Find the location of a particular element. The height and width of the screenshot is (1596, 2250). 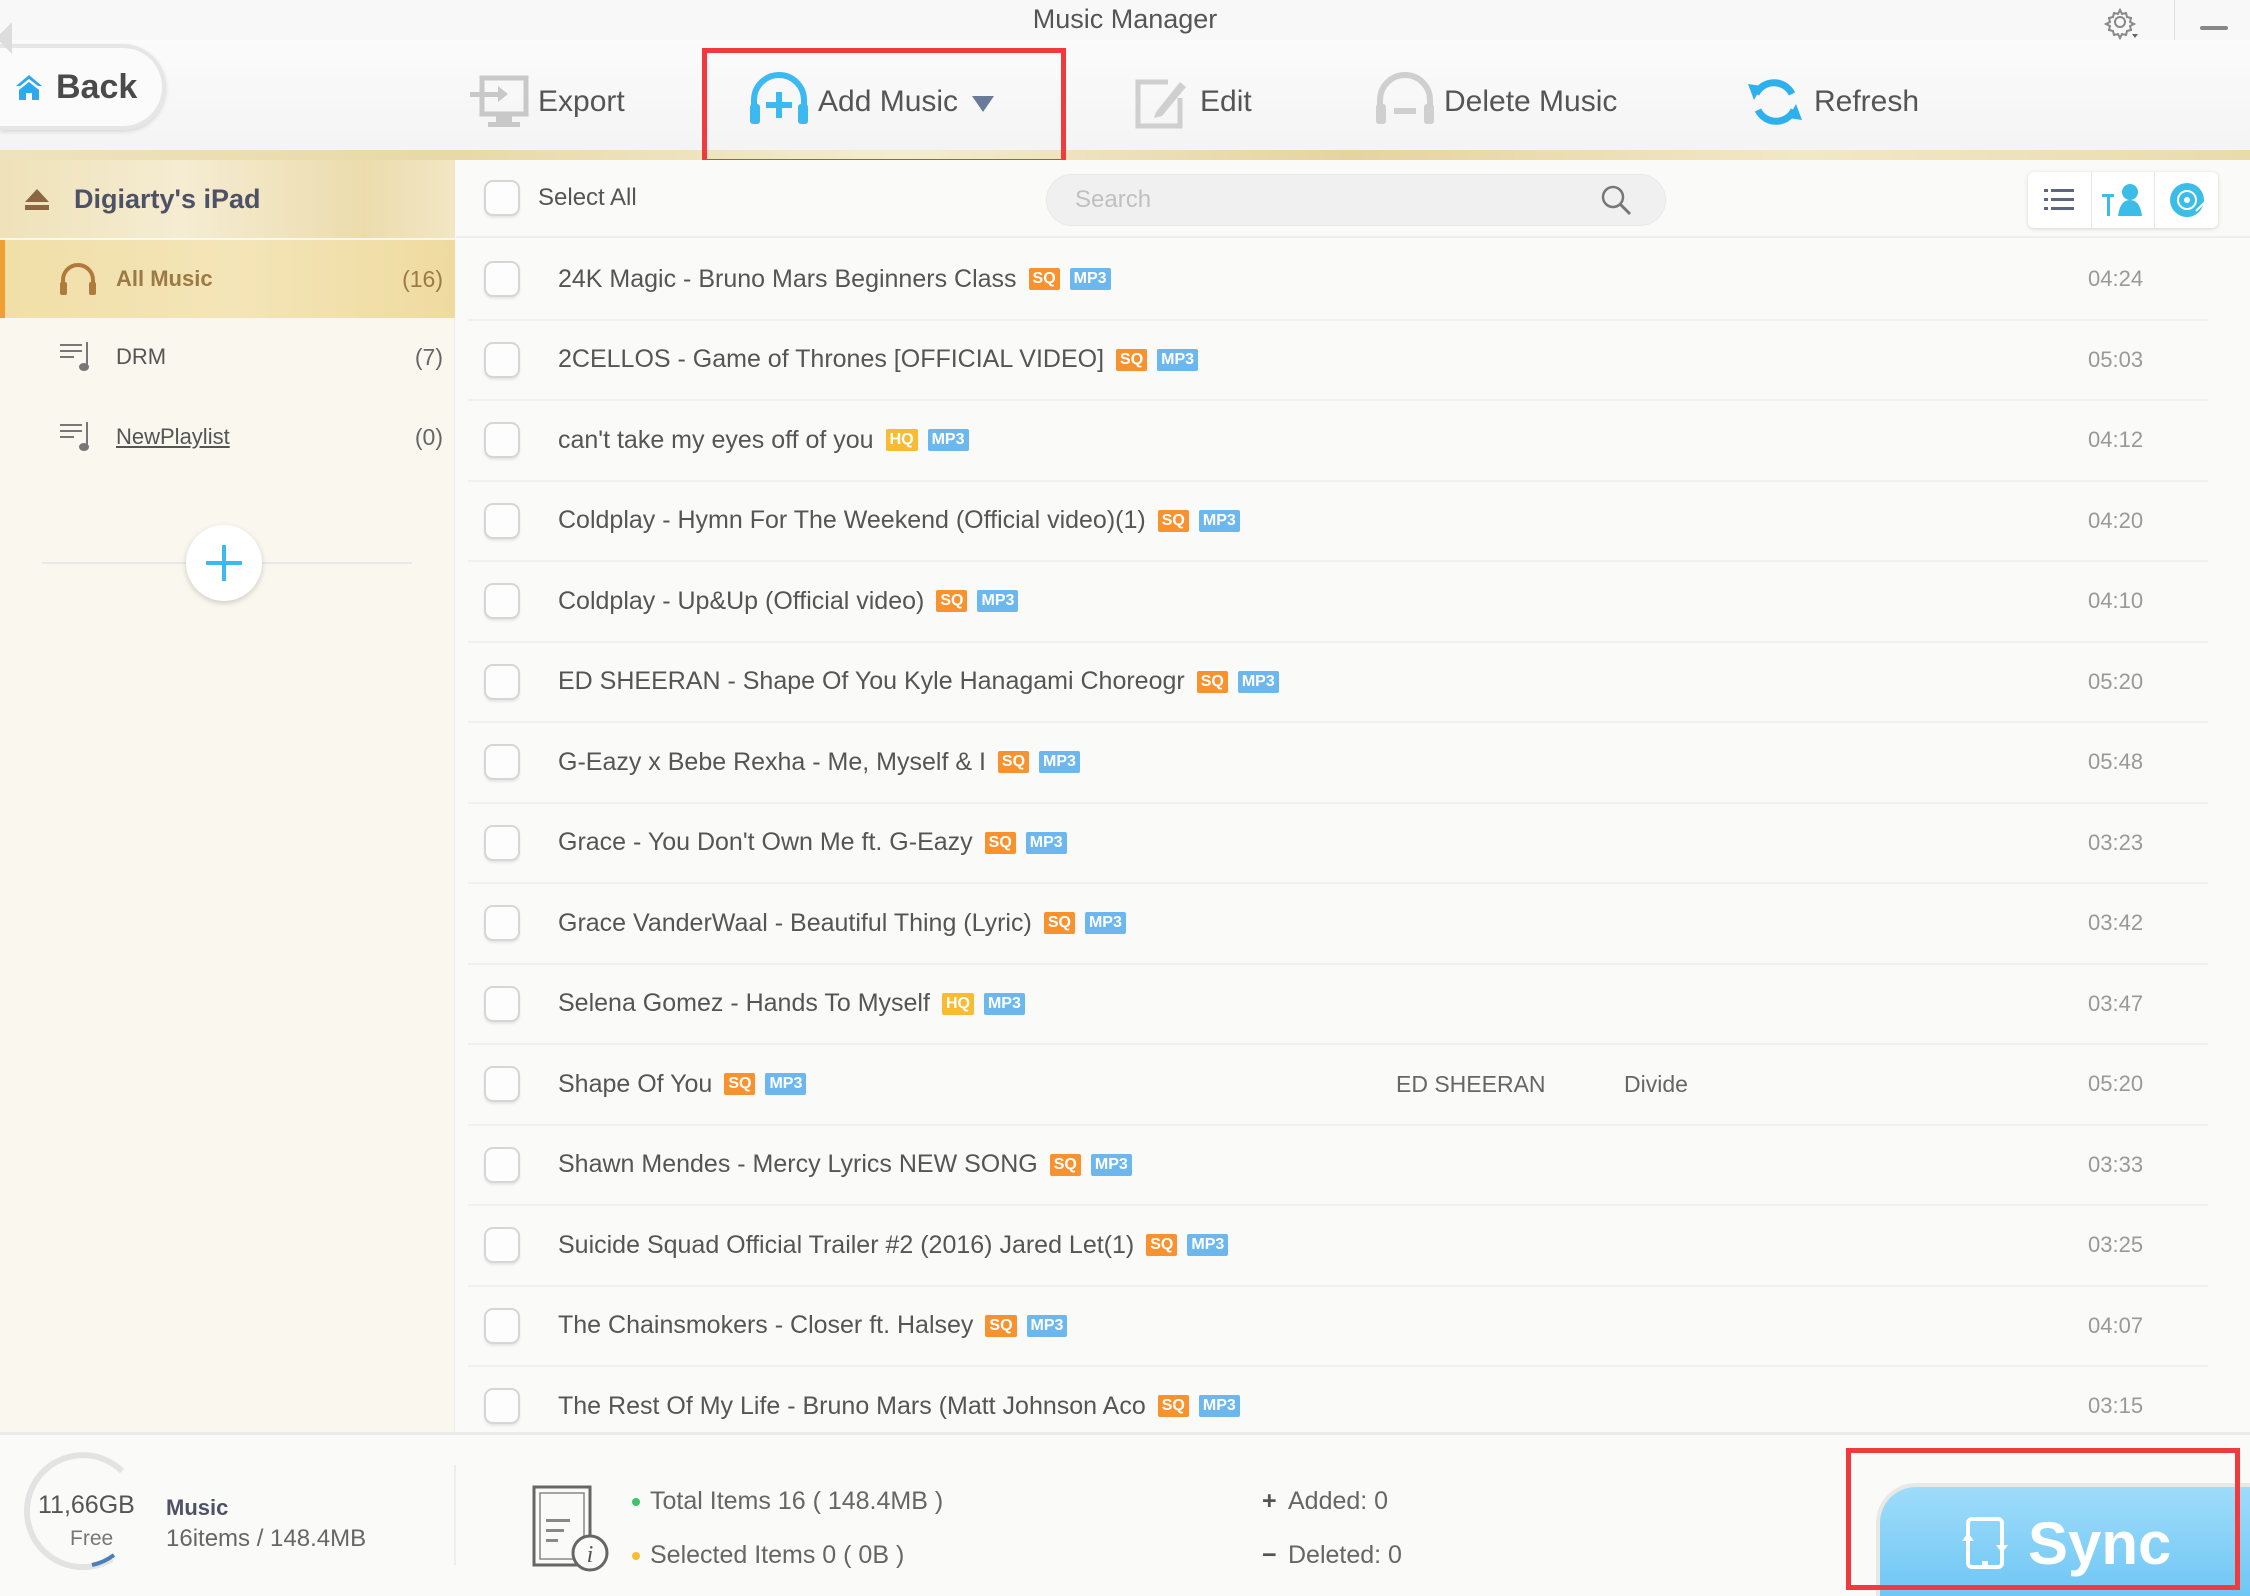

track-duration: 04:10 is located at coordinates (2116, 601).